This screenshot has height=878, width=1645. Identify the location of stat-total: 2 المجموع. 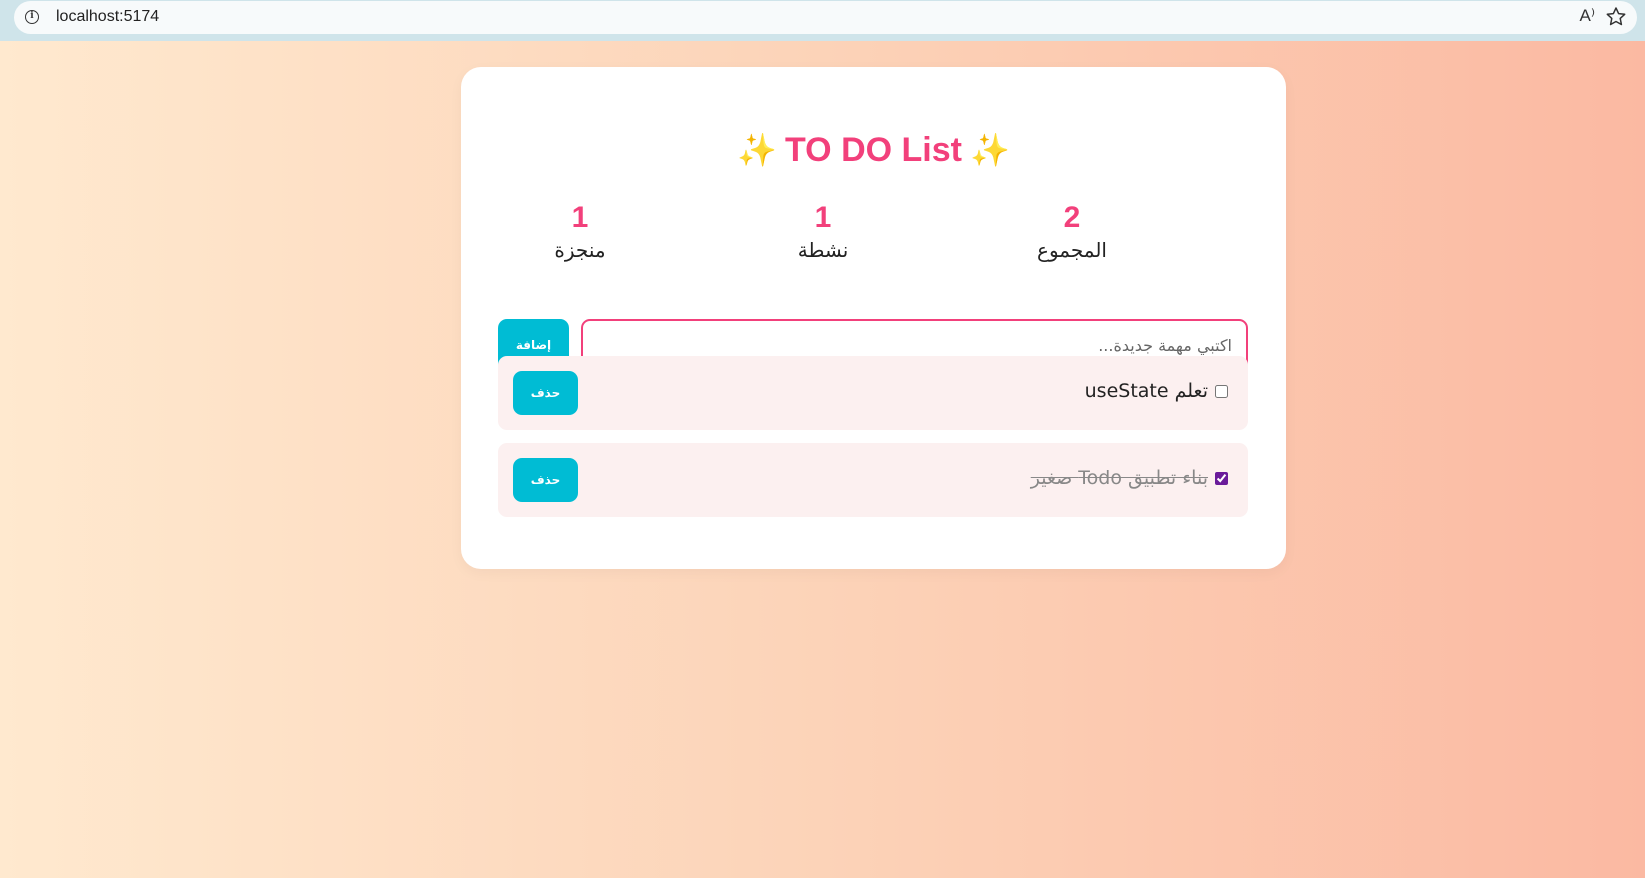
(1072, 233).